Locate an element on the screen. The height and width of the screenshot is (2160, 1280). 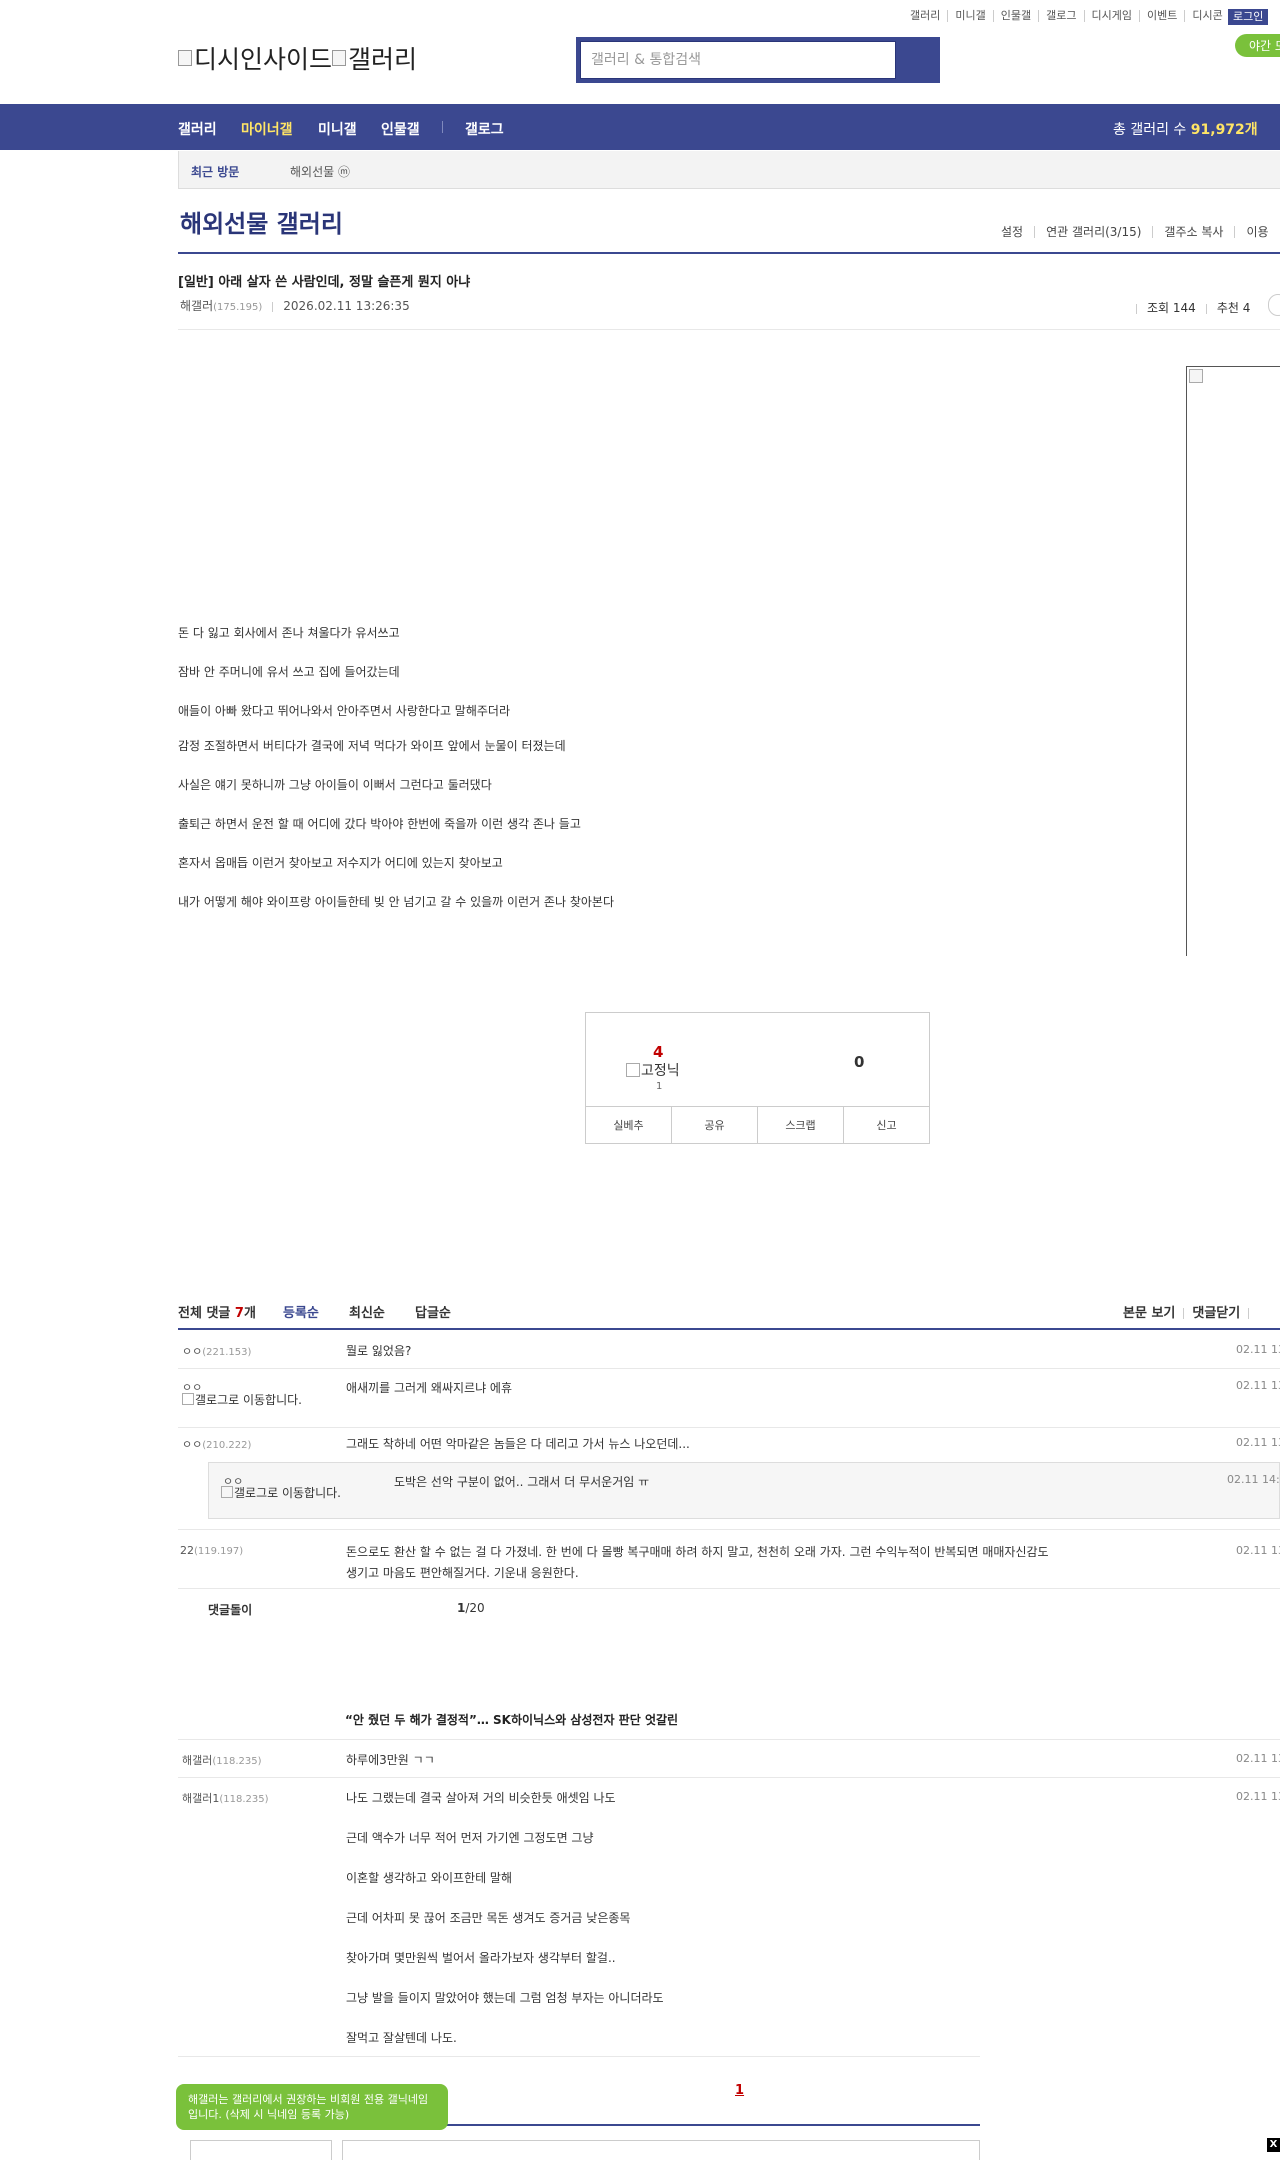
nav-gallery: 갤러리 is located at coordinates (197, 129).